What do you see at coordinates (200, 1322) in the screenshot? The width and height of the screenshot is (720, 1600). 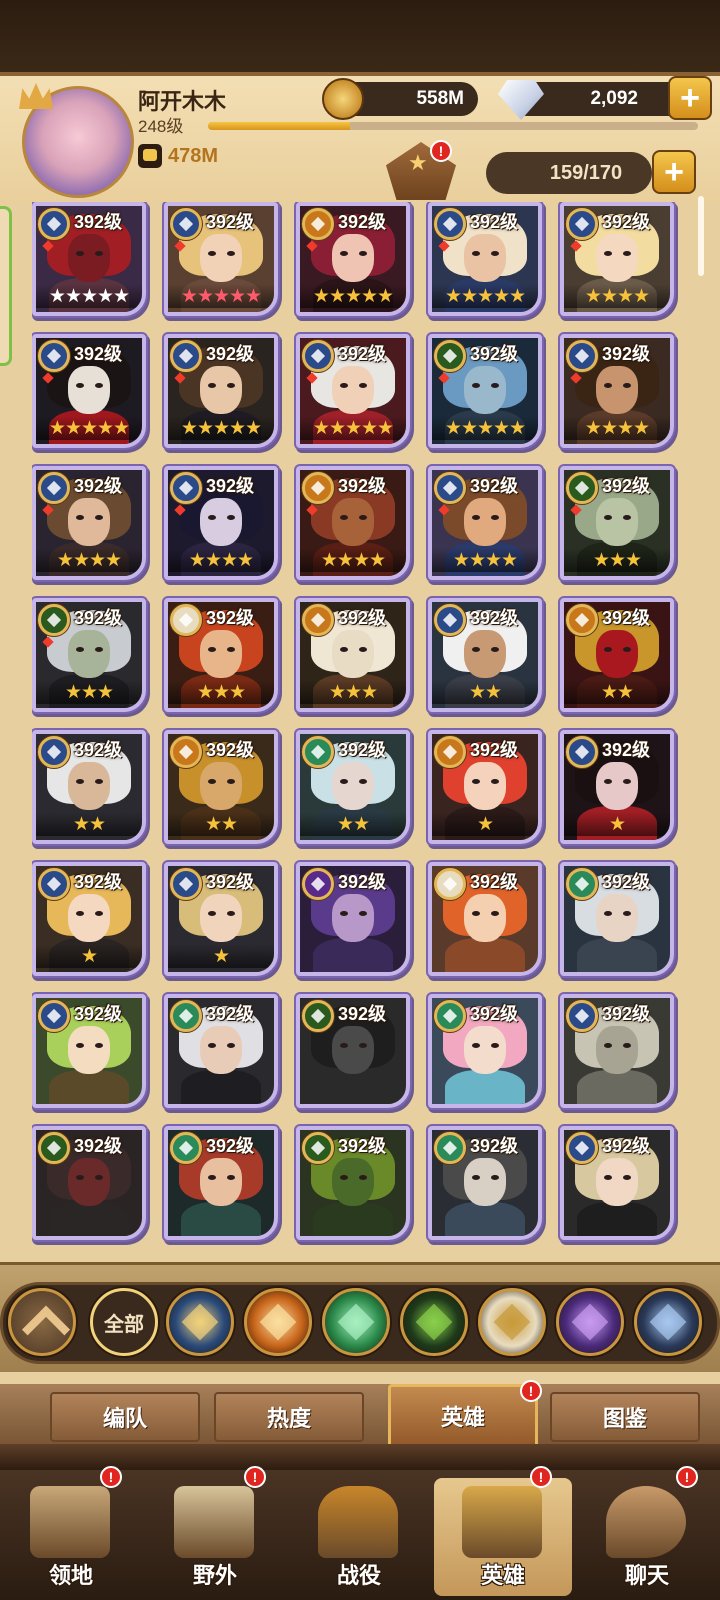 I see `lightbearer-icon` at bounding box center [200, 1322].